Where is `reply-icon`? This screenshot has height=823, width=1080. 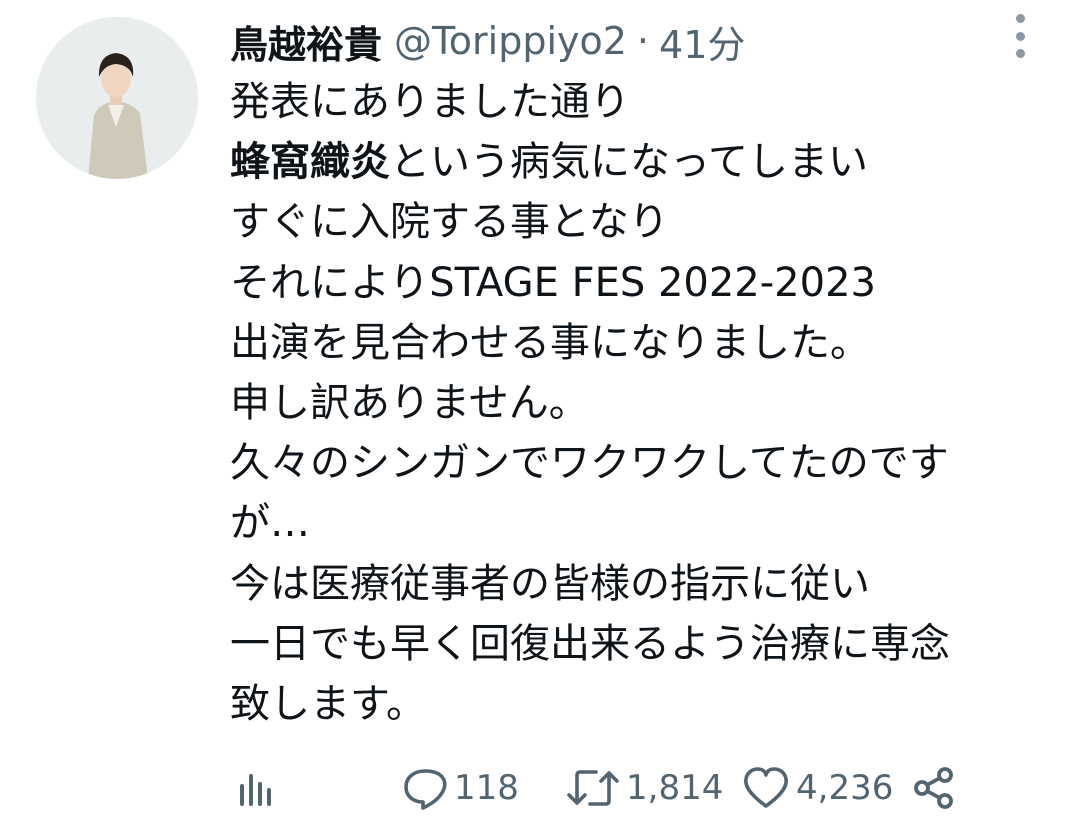 reply-icon is located at coordinates (425, 789).